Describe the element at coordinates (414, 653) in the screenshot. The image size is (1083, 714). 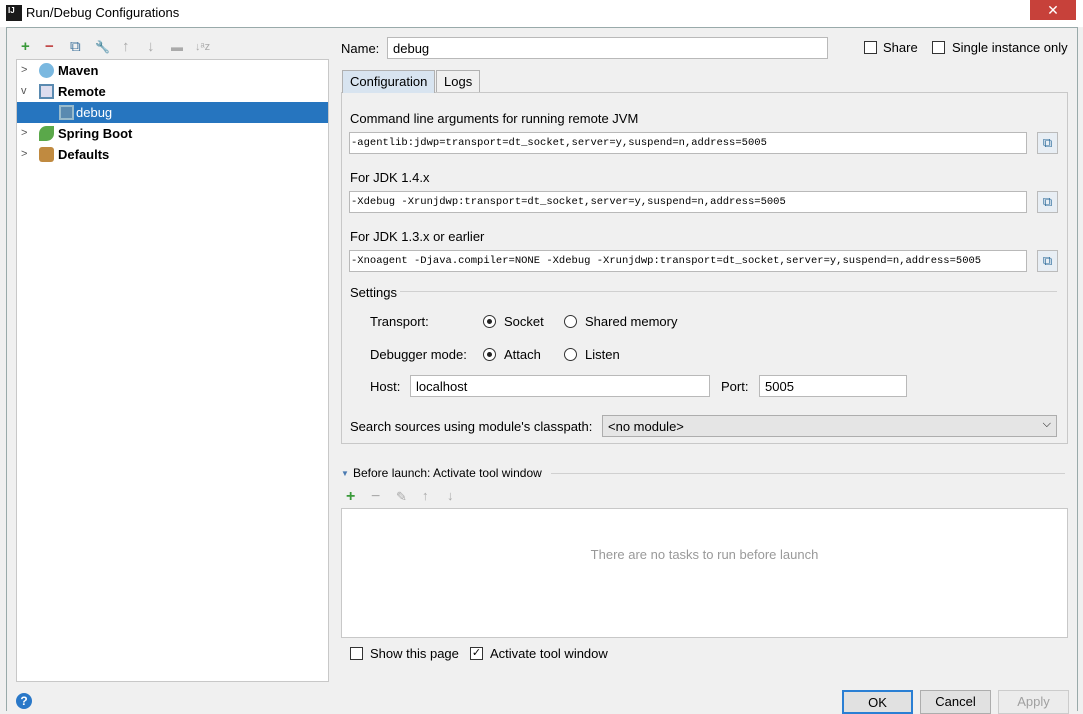
I see `show-page-label: Show this page` at that location.